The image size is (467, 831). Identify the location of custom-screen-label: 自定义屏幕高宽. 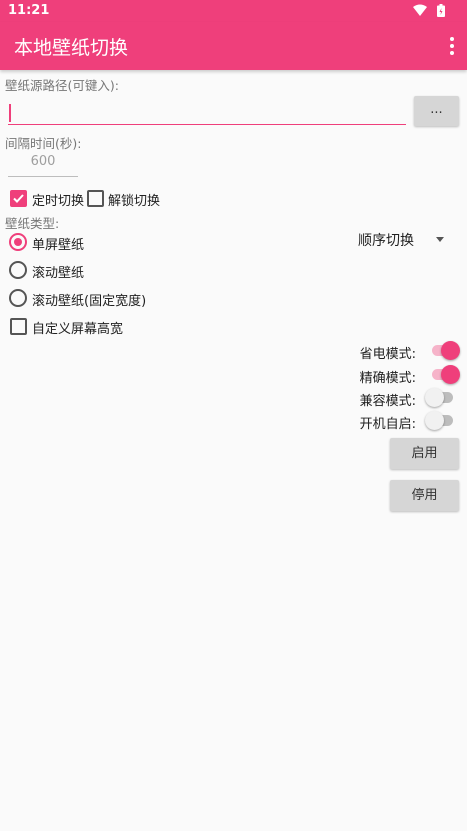
(78, 329).